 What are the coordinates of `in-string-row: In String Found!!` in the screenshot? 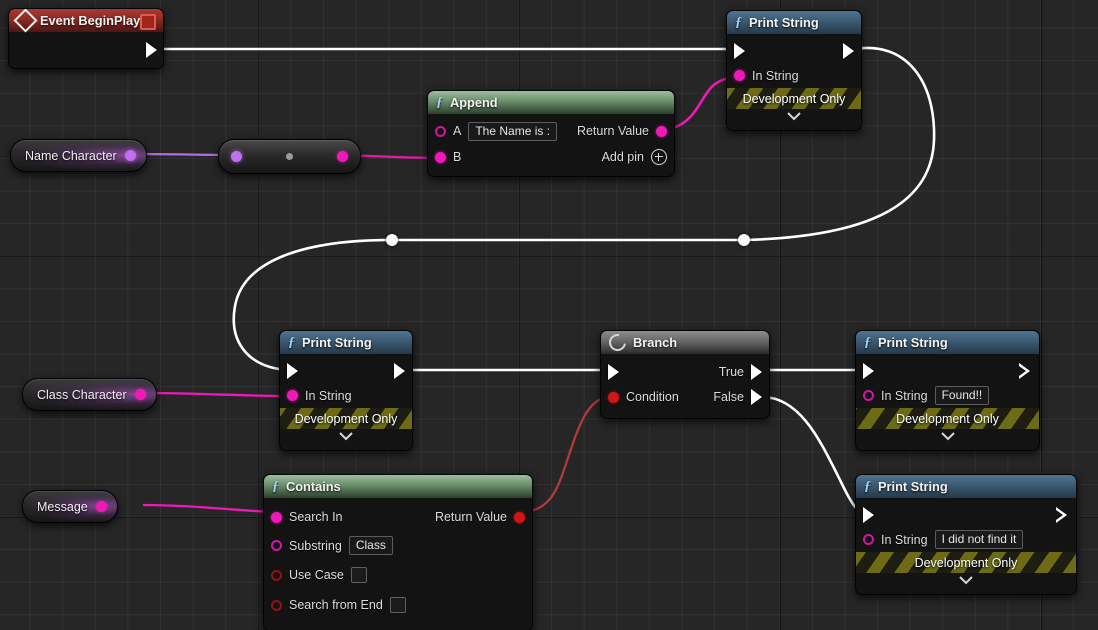 It's located at (947, 395).